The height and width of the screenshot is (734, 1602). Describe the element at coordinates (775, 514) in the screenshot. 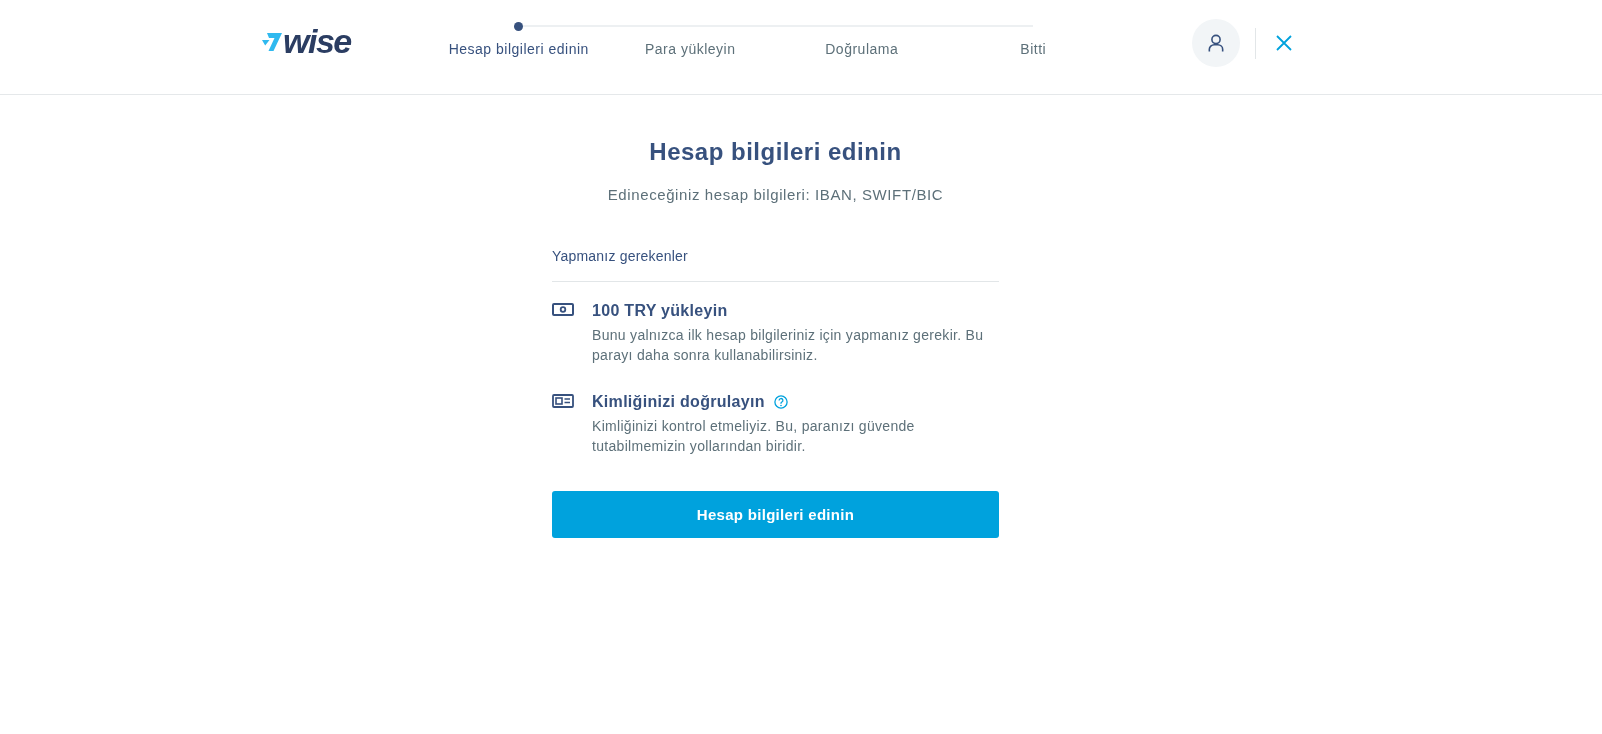

I see `get-account-details-button: Hesap bilgileri edinin` at that location.